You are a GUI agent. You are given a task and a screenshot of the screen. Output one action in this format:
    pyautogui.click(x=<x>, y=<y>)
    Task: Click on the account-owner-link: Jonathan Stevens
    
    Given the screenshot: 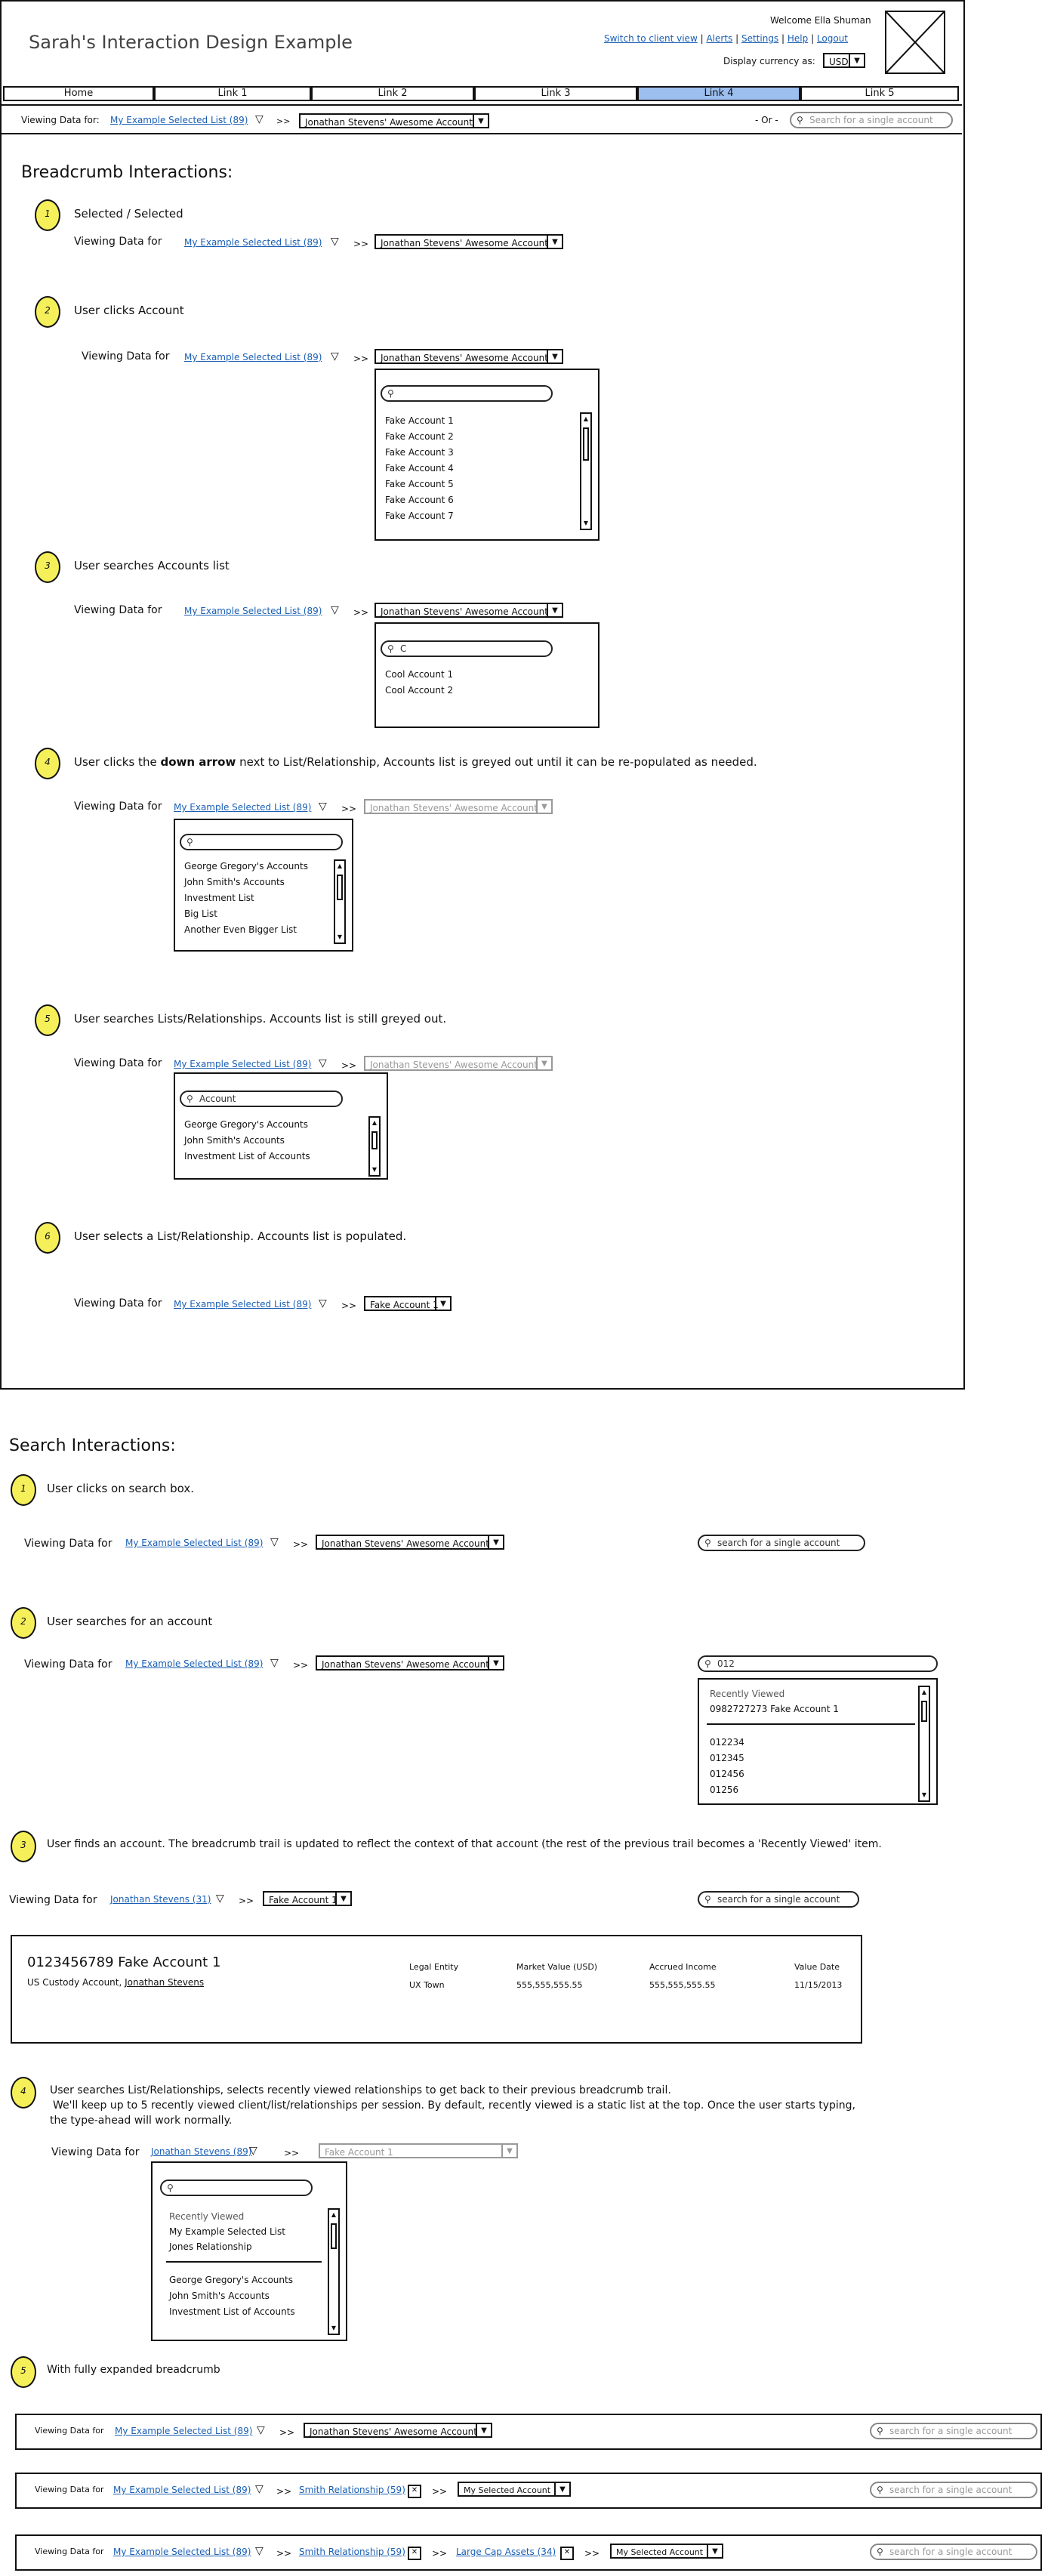 What is the action you would take?
    pyautogui.click(x=164, y=1982)
    